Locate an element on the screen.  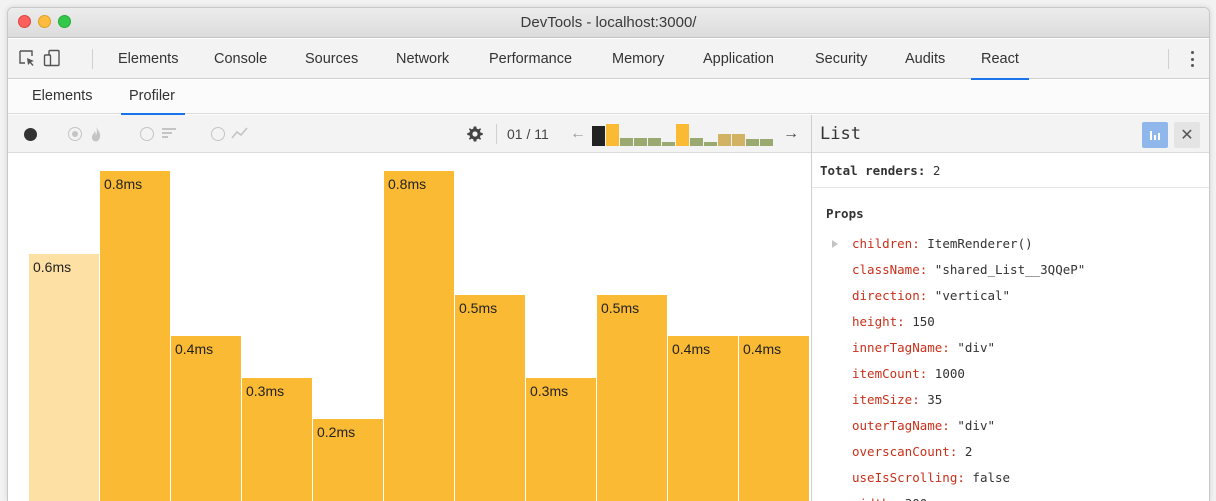
device-toolbar-icon is located at coordinates (52, 58).